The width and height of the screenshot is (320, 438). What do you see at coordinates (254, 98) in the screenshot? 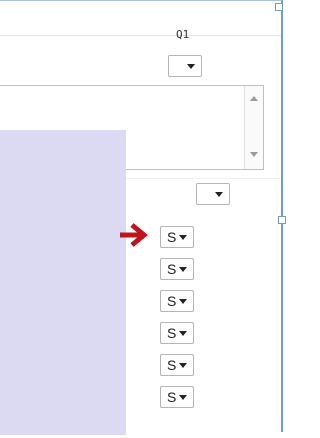
I see `scroll-up-icon` at bounding box center [254, 98].